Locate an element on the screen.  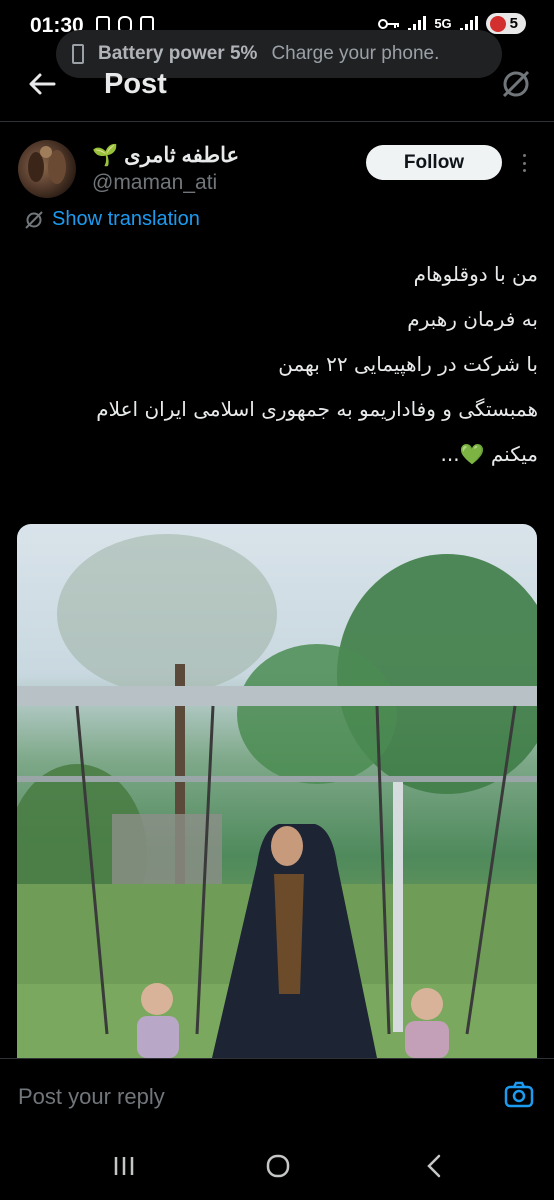
avatar is located at coordinates (47, 169).